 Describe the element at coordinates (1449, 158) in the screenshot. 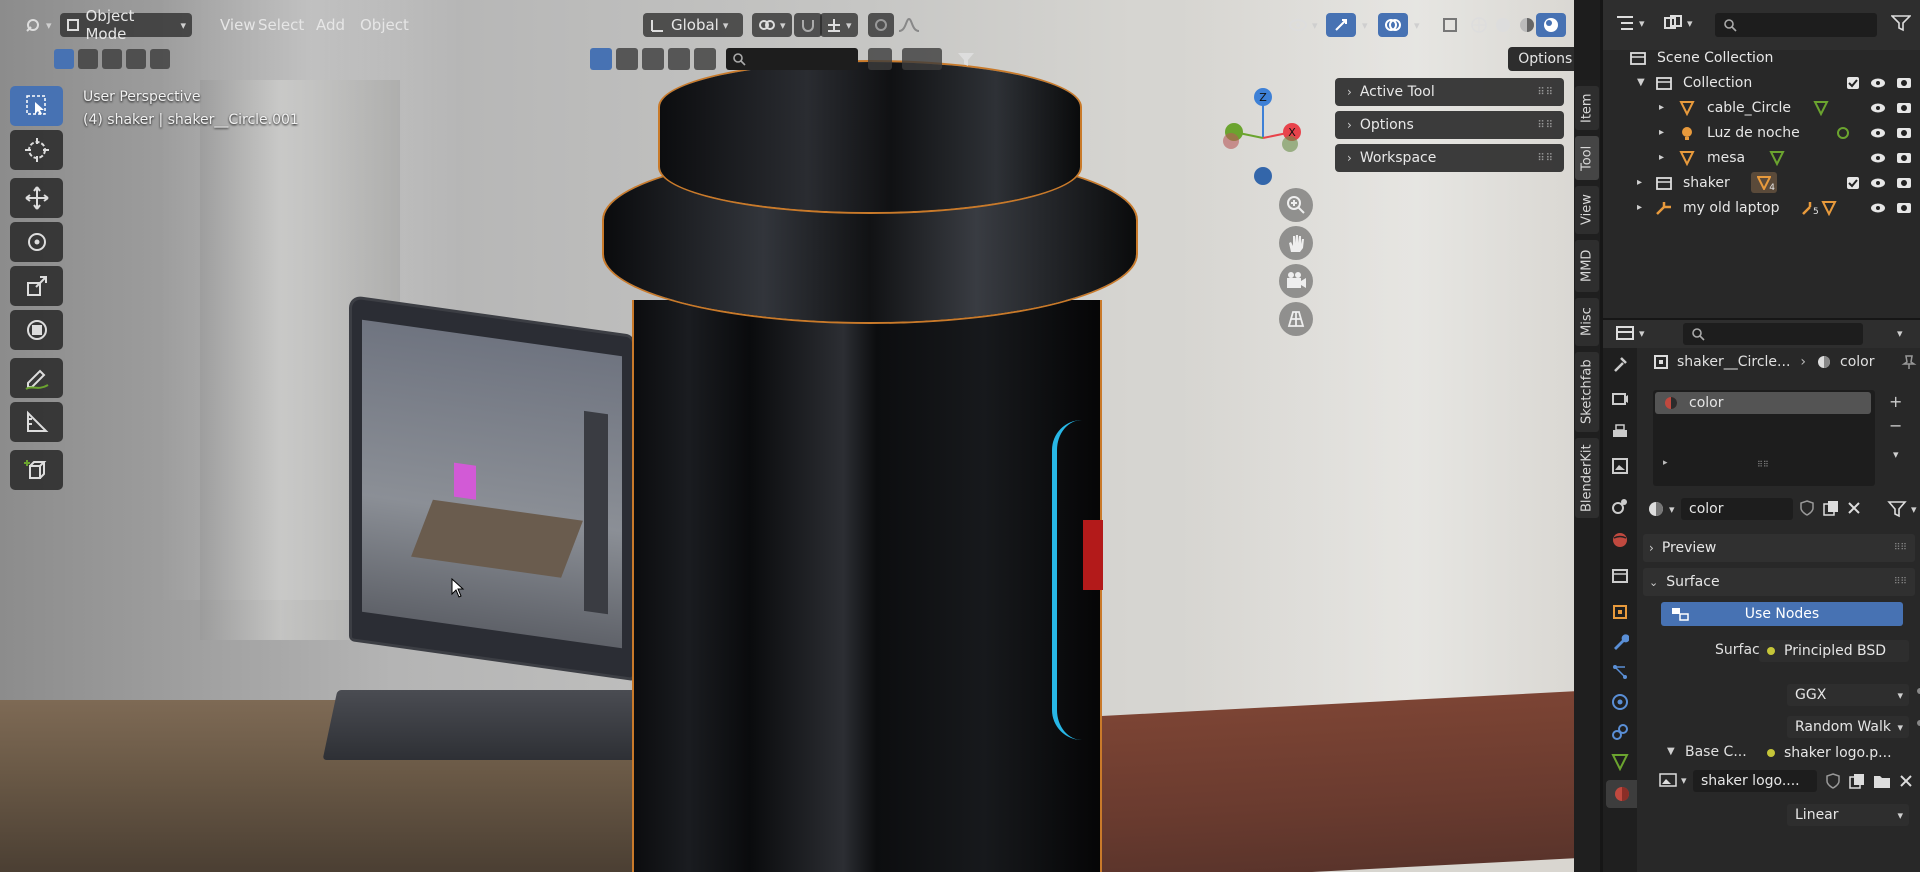

I see `panel-workspace: › Workspace ⠿⠿` at that location.